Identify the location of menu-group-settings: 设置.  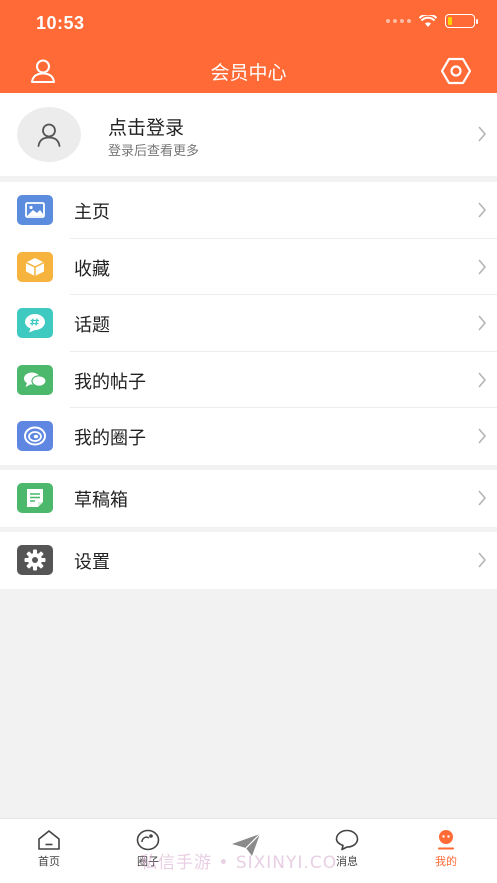
(248, 560).